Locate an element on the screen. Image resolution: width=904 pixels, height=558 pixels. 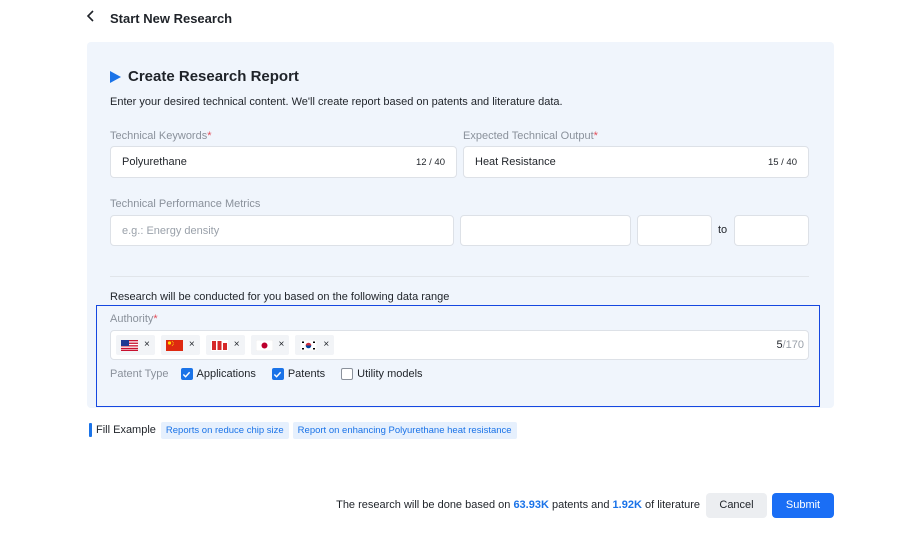
authority-chip-cn: × is located at coordinates (180, 345).